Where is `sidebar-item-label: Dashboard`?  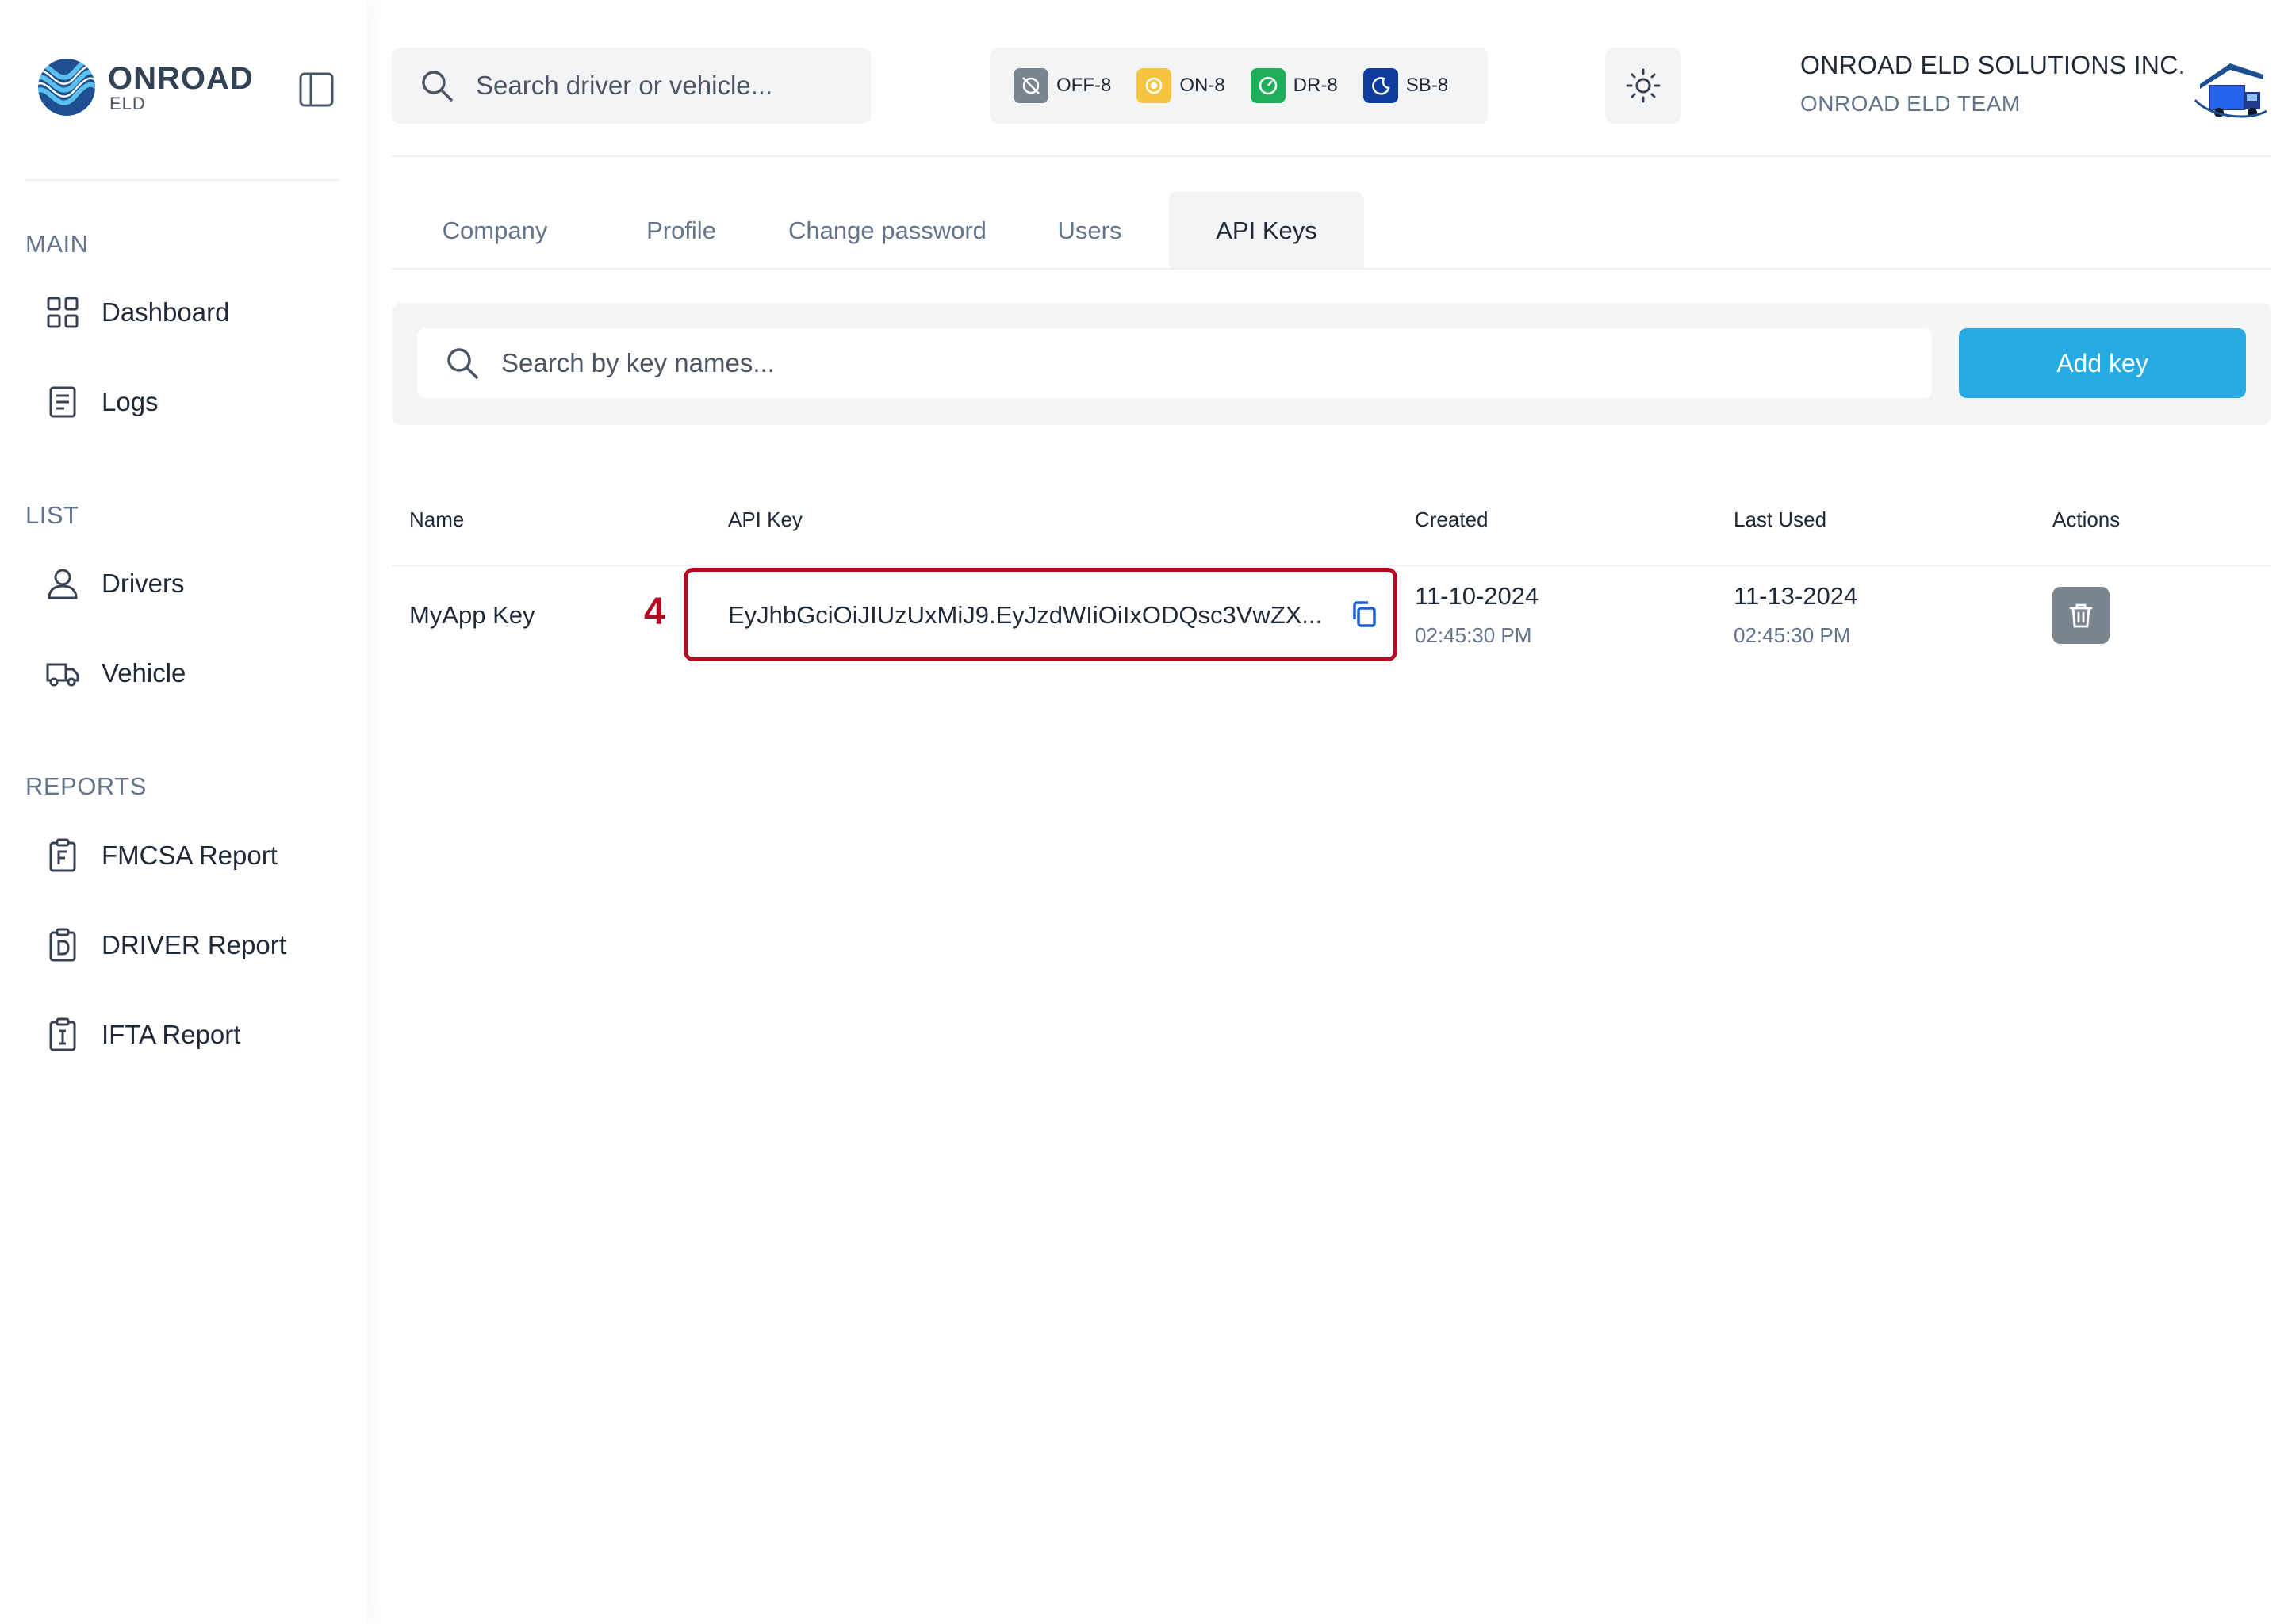
sidebar-item-label: Dashboard is located at coordinates (166, 312).